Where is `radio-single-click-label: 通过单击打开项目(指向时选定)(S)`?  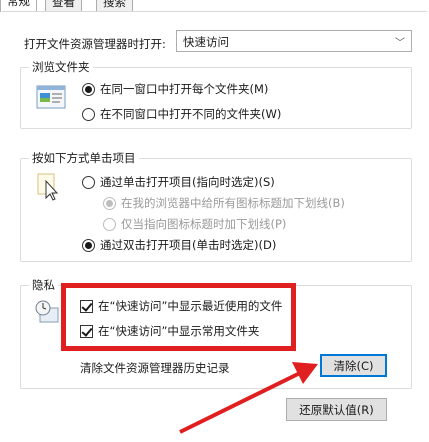
radio-single-click-label: 通过单击打开项目(指向时选定)(S) is located at coordinates (187, 182).